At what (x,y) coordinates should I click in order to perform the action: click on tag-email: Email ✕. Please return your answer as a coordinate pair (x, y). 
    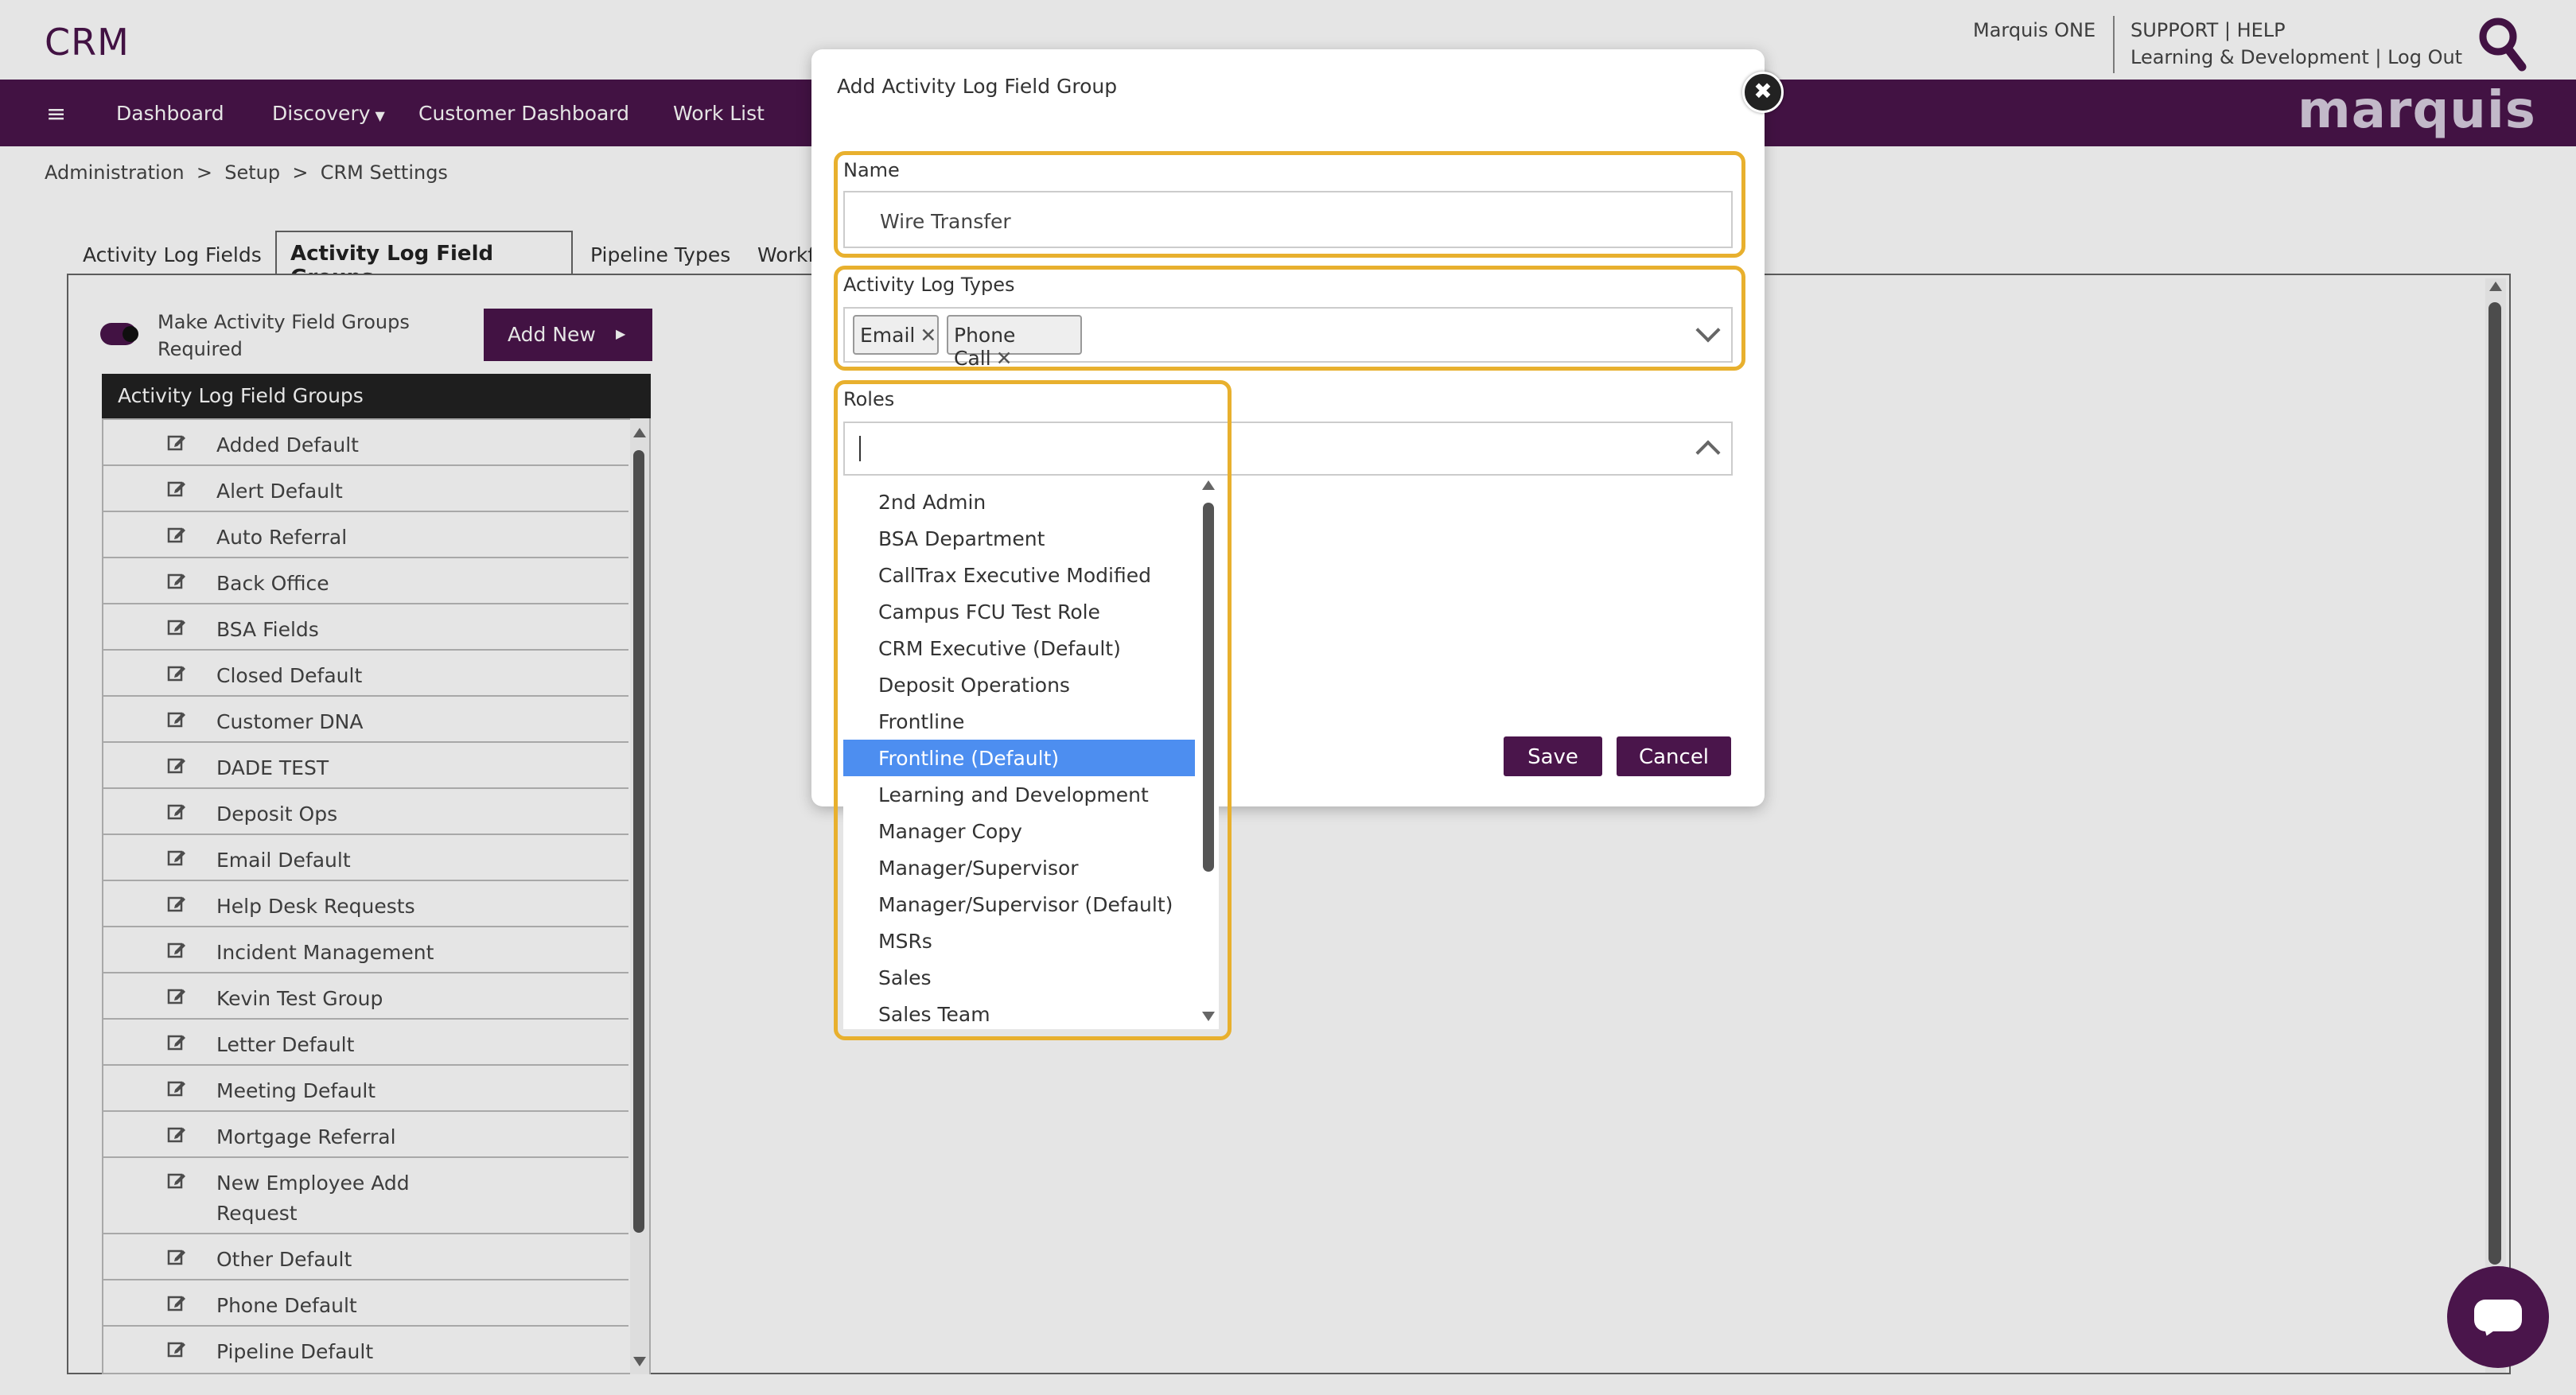
    Looking at the image, I should click on (896, 335).